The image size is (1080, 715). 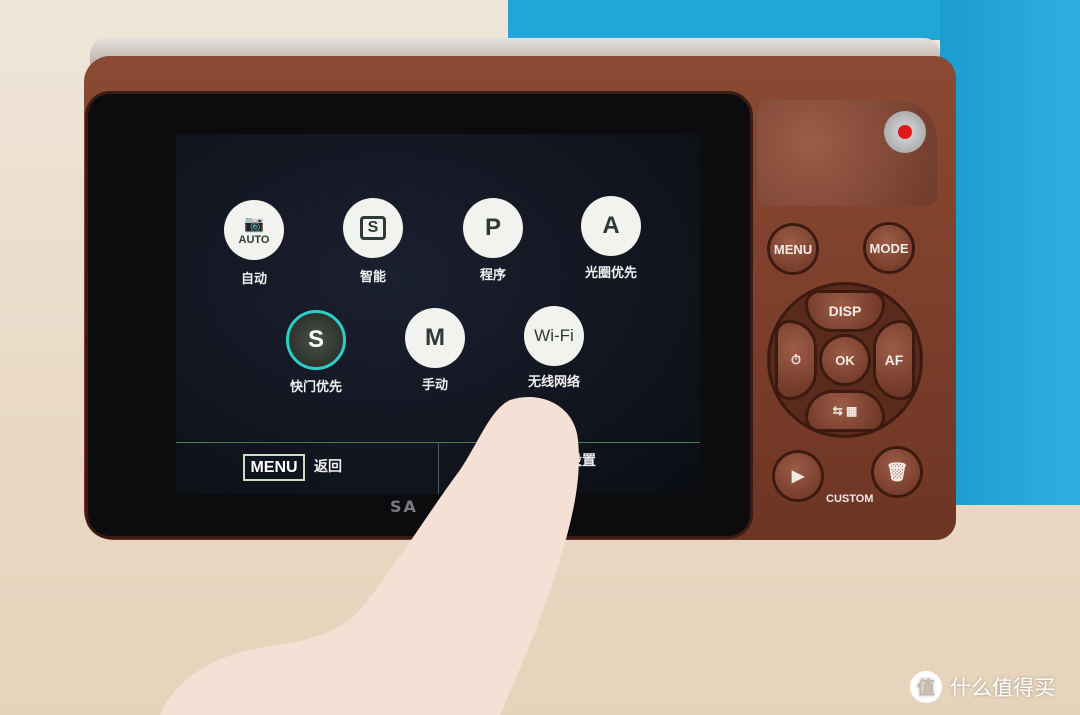 I want to click on custom-label: CUSTOM, so click(x=850, y=499).